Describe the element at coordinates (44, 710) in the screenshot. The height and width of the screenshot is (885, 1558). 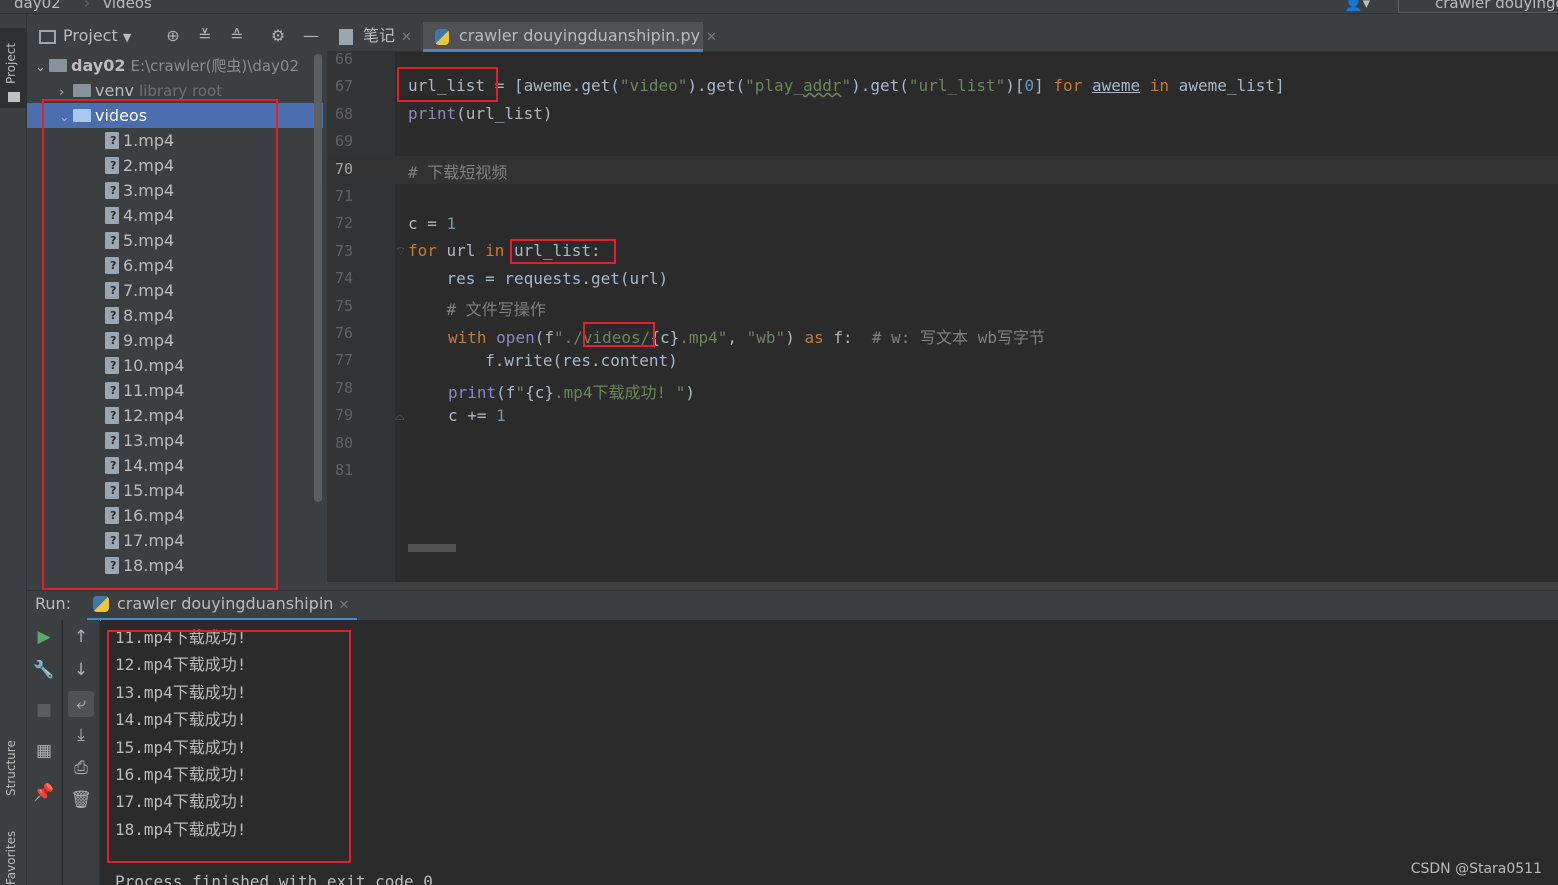
I see `stop-icon: ■` at that location.